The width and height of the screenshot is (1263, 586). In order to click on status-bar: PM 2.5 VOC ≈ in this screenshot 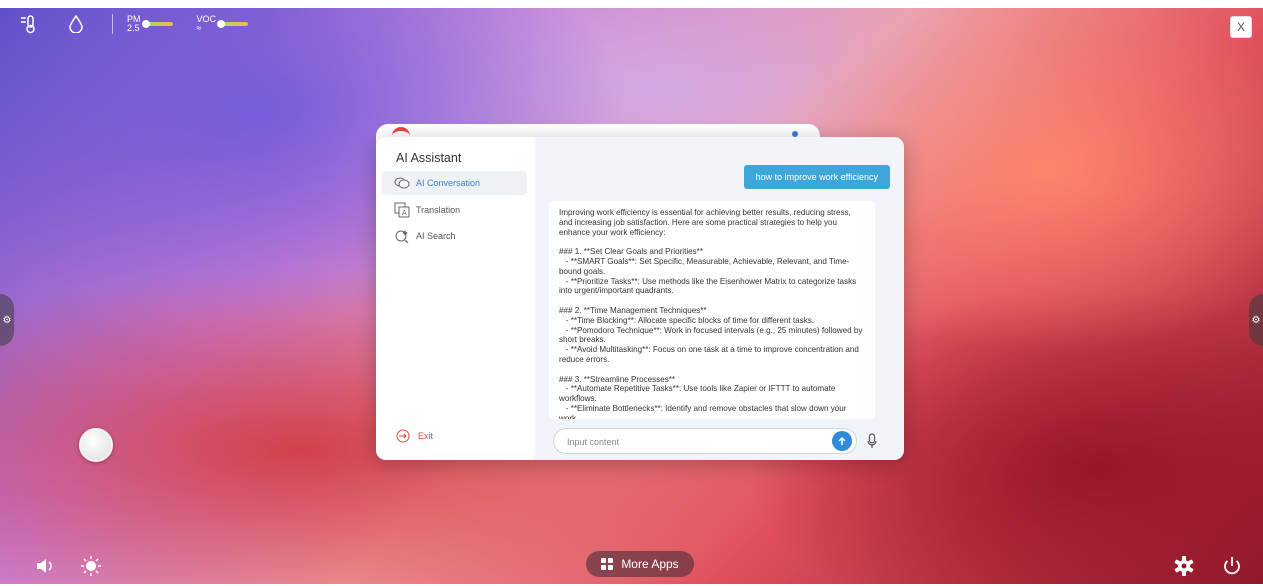, I will do `click(144, 24)`.